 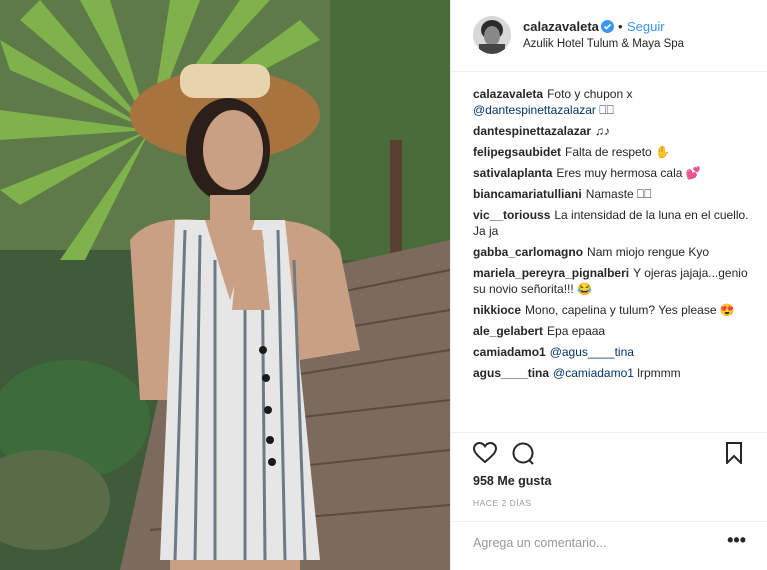 What do you see at coordinates (646, 26) in the screenshot?
I see `follow-button: Seguir` at bounding box center [646, 26].